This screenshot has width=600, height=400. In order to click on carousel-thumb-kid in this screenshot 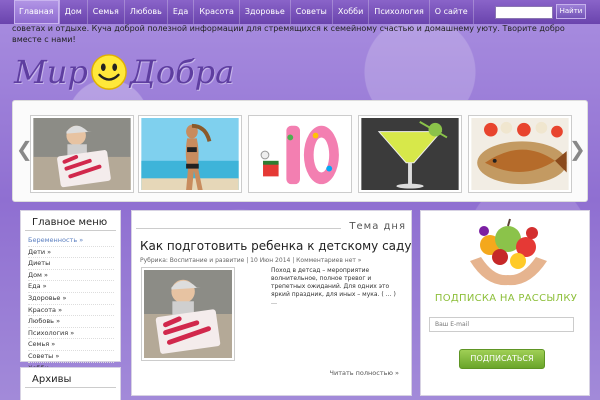, I will do `click(82, 154)`.